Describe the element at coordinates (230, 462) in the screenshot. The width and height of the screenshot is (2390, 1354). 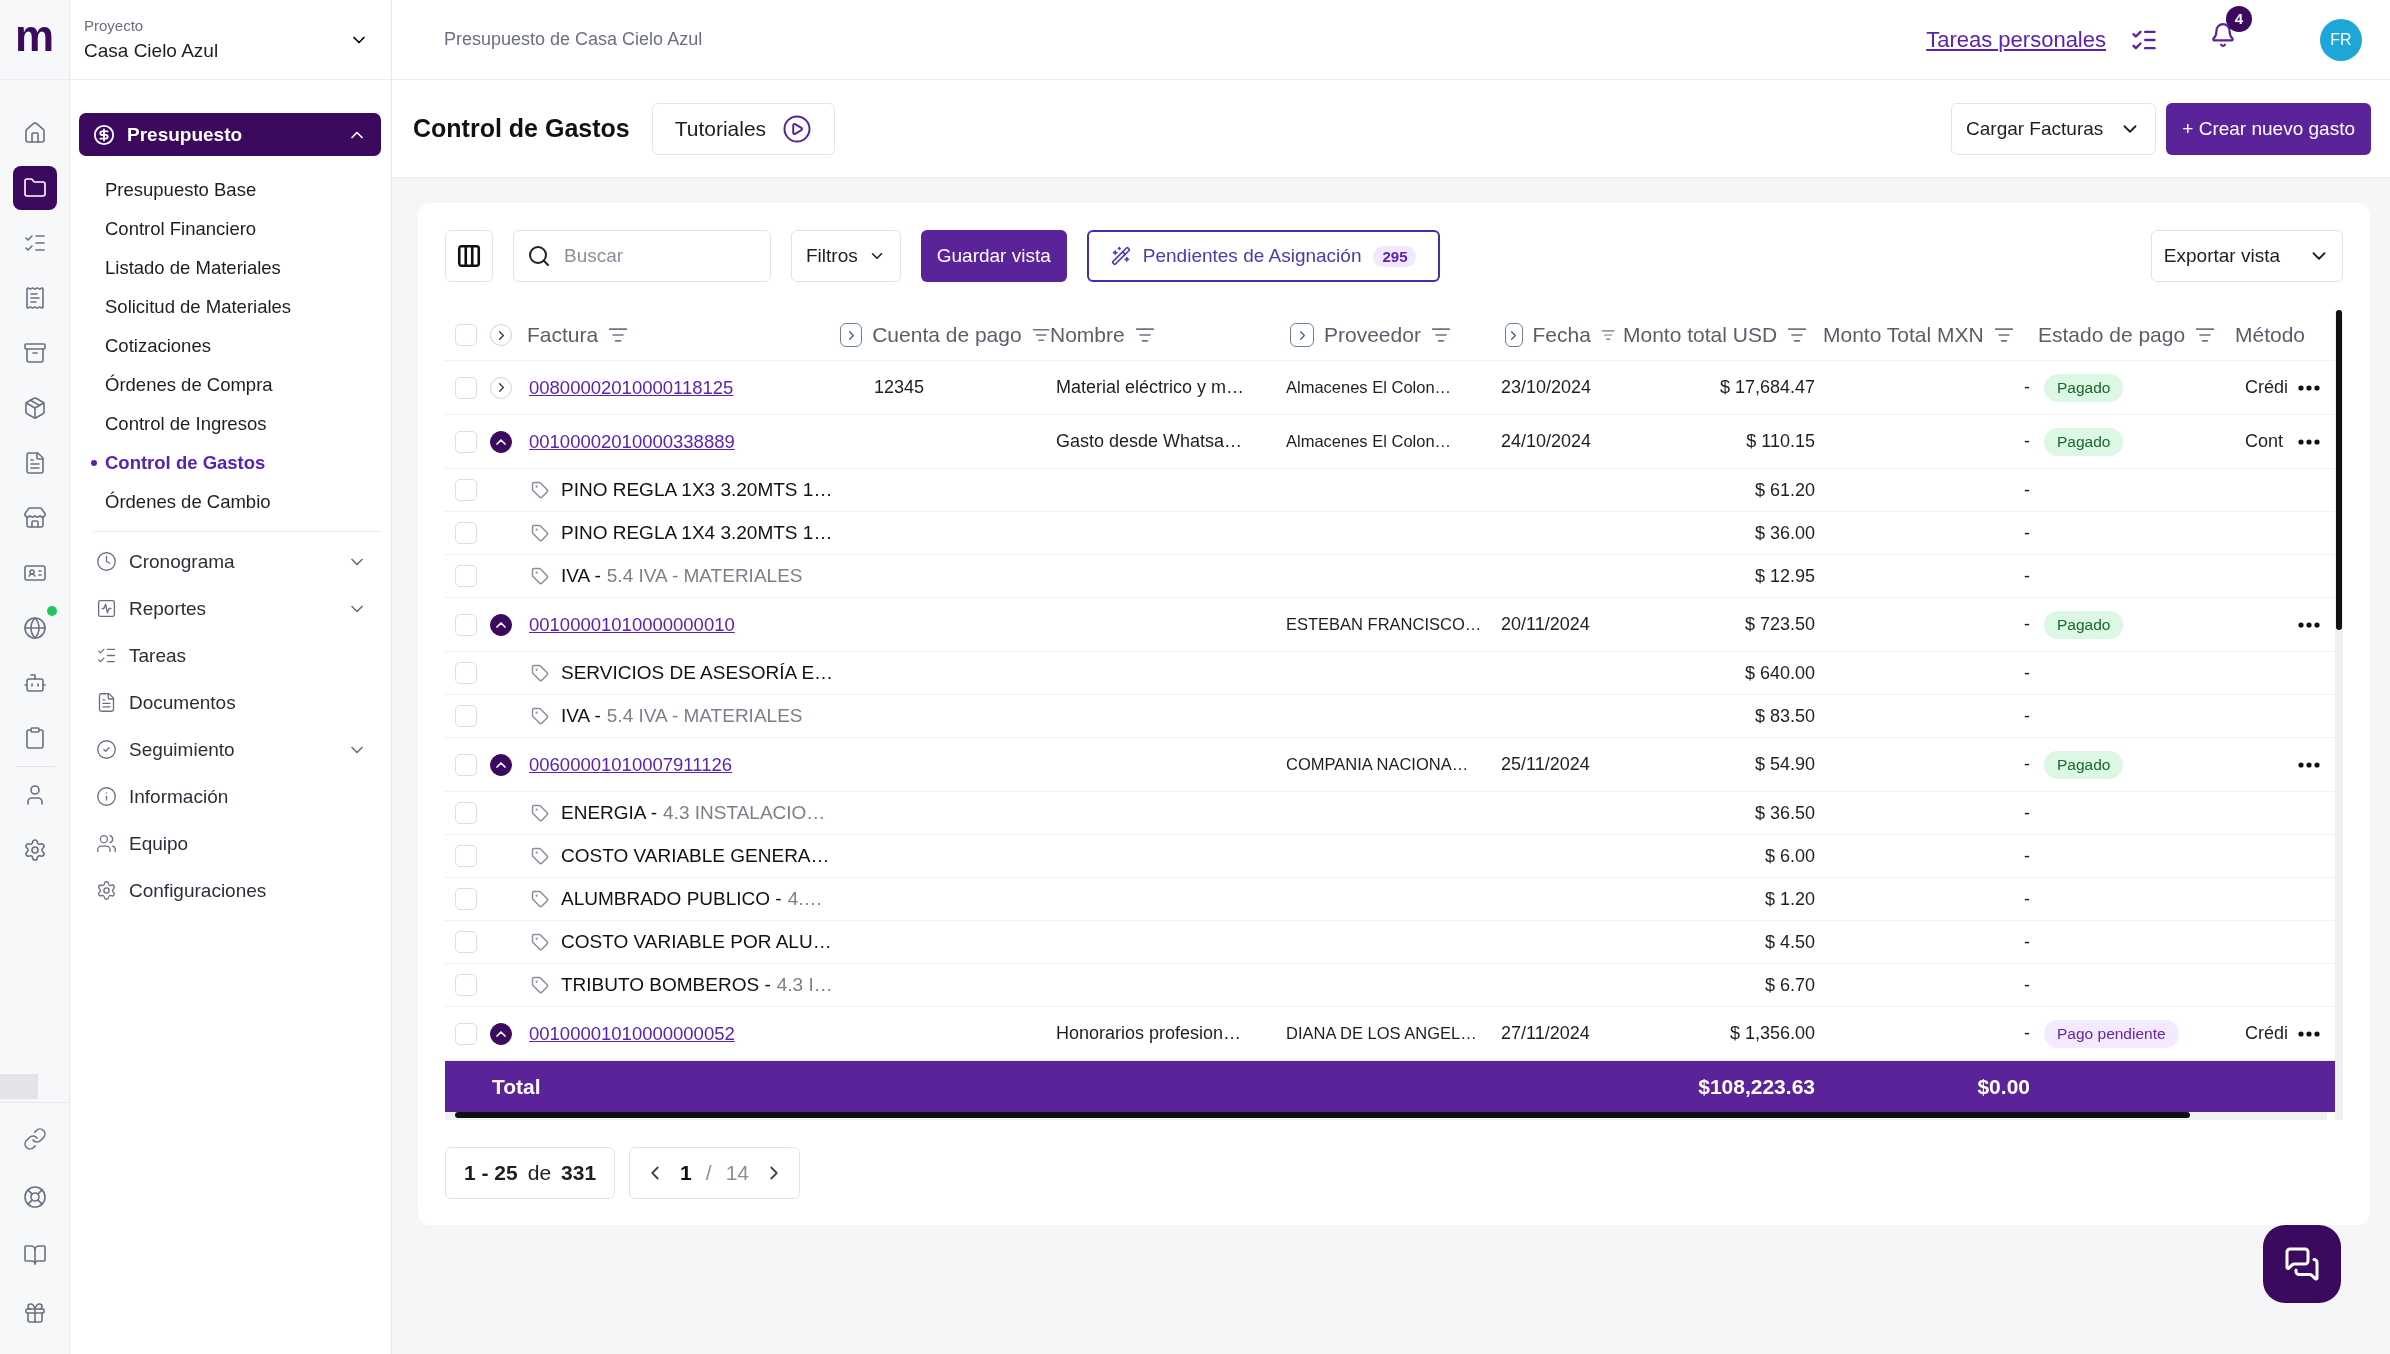
I see `nav-subitem: Control de Gastos` at that location.